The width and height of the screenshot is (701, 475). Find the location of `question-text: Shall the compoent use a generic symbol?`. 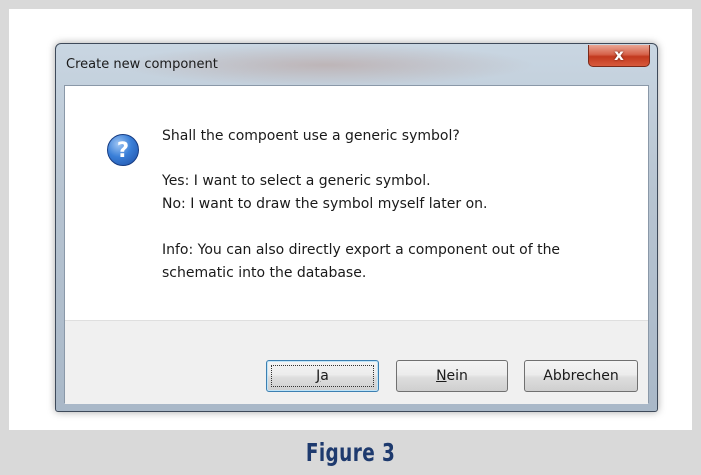

question-text: Shall the compoent use a generic symbol? is located at coordinates (311, 136).